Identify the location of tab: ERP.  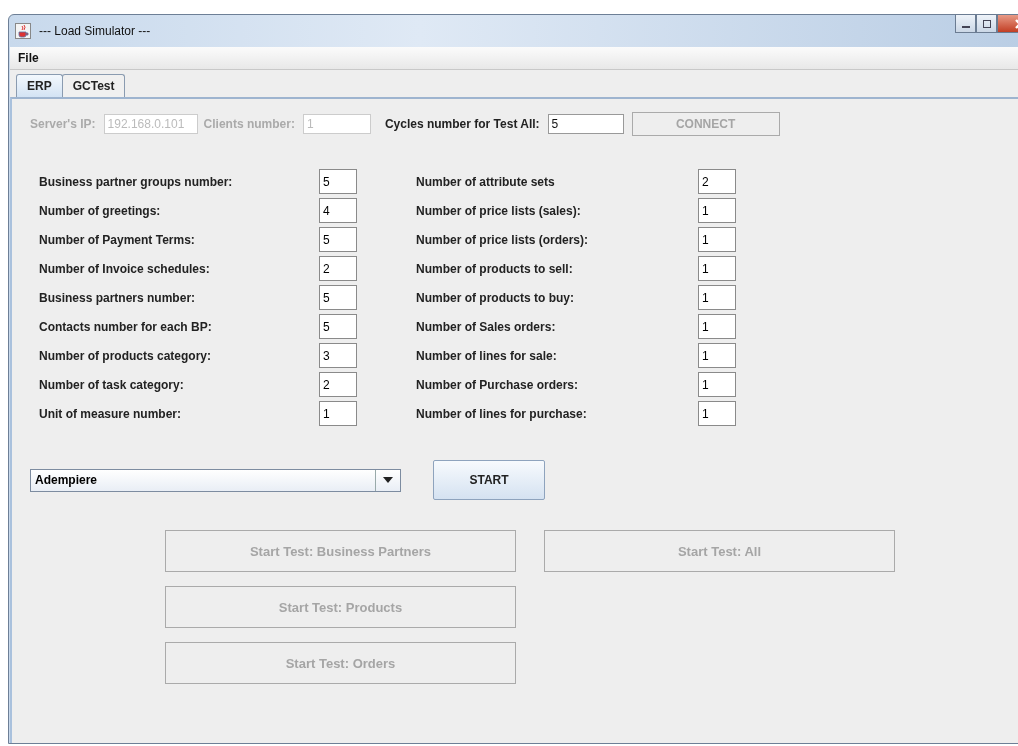
(39, 85).